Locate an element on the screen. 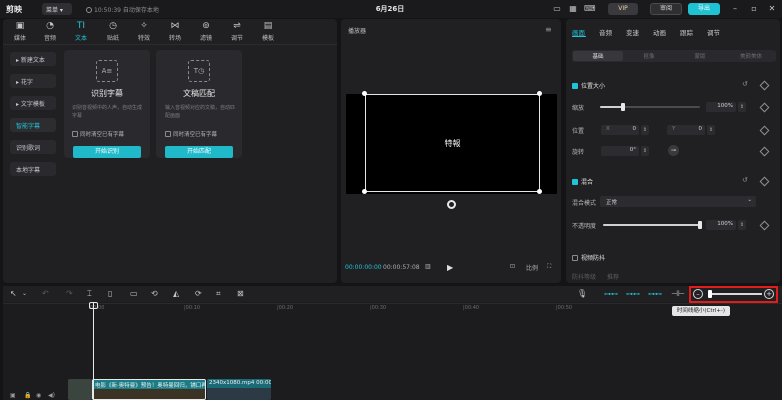 Image resolution: width=782 pixels, height=400 pixels. menu-button: 菜单 ▾ is located at coordinates (57, 9).